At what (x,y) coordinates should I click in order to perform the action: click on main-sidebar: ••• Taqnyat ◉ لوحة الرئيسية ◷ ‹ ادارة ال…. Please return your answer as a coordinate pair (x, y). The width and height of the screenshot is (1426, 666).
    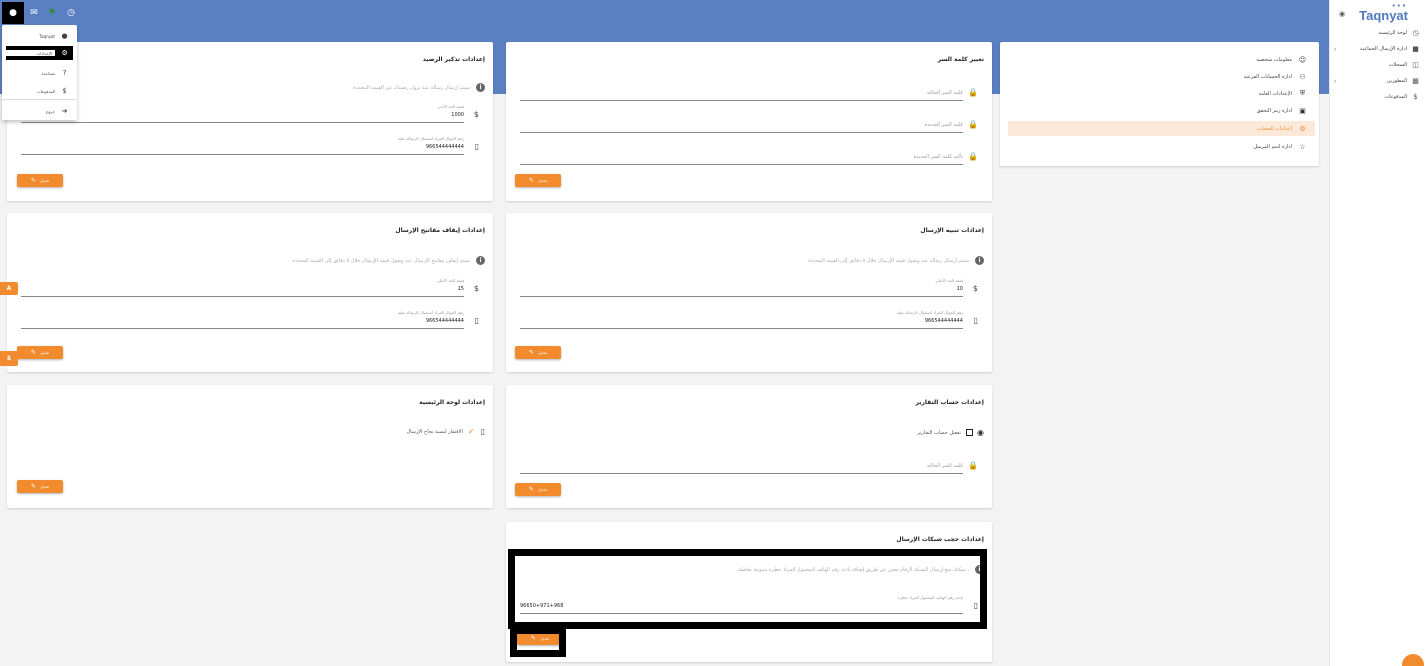
    Looking at the image, I should click on (1377, 333).